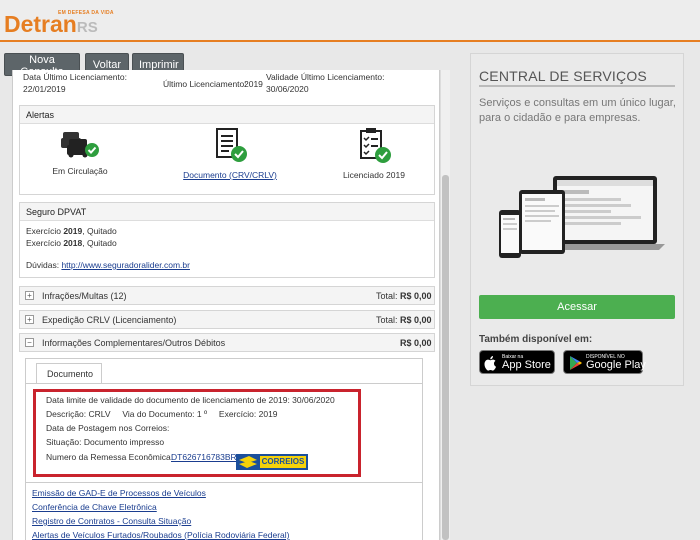 Image resolution: width=700 pixels, height=540 pixels. What do you see at coordinates (248, 462) in the screenshot?
I see `correios-arrows-icon` at bounding box center [248, 462].